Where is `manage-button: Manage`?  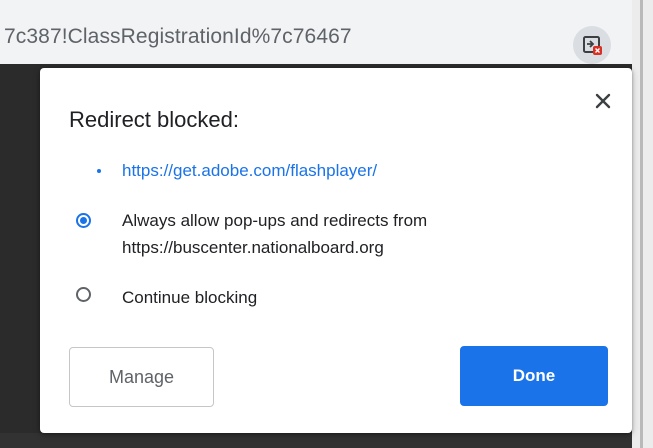 manage-button: Manage is located at coordinates (141, 377).